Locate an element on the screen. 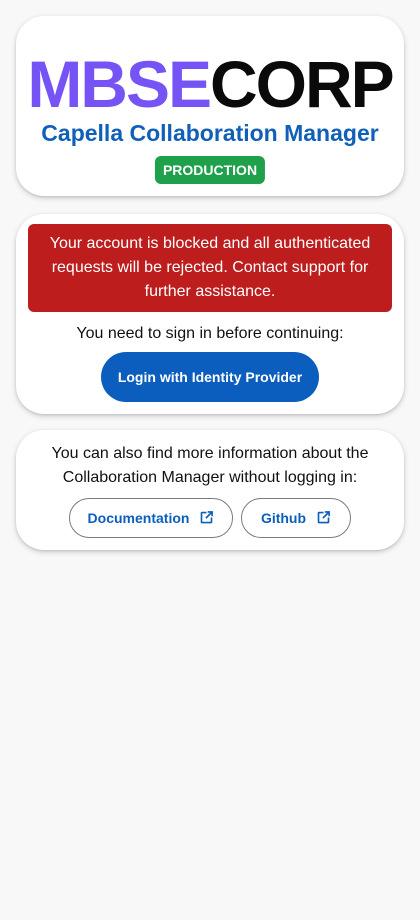 Image resolution: width=420 pixels, height=920 pixels. environment-badge: PRODUCTION is located at coordinates (210, 170).